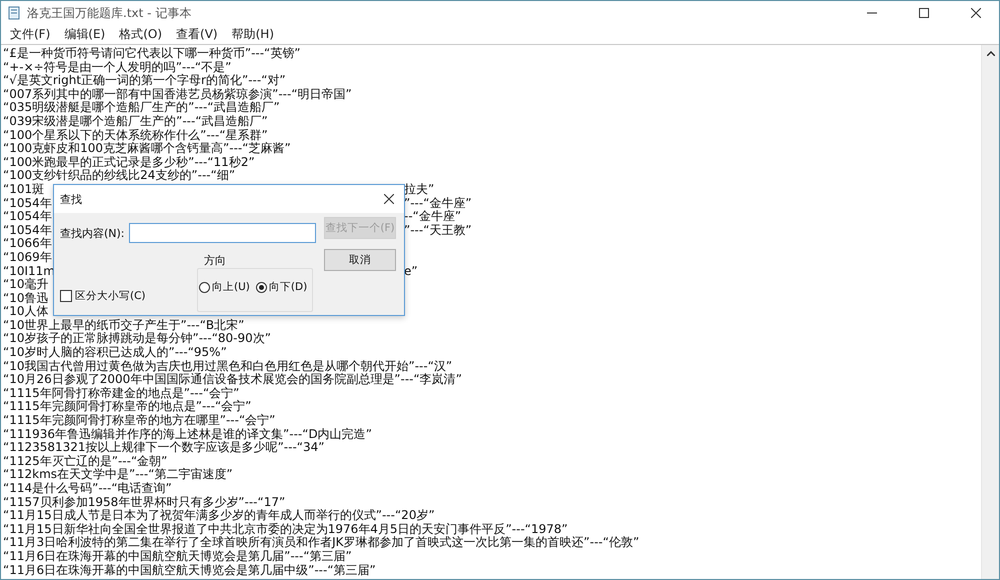 This screenshot has width=1000, height=580. I want to click on dialog-title: 查找, so click(71, 199).